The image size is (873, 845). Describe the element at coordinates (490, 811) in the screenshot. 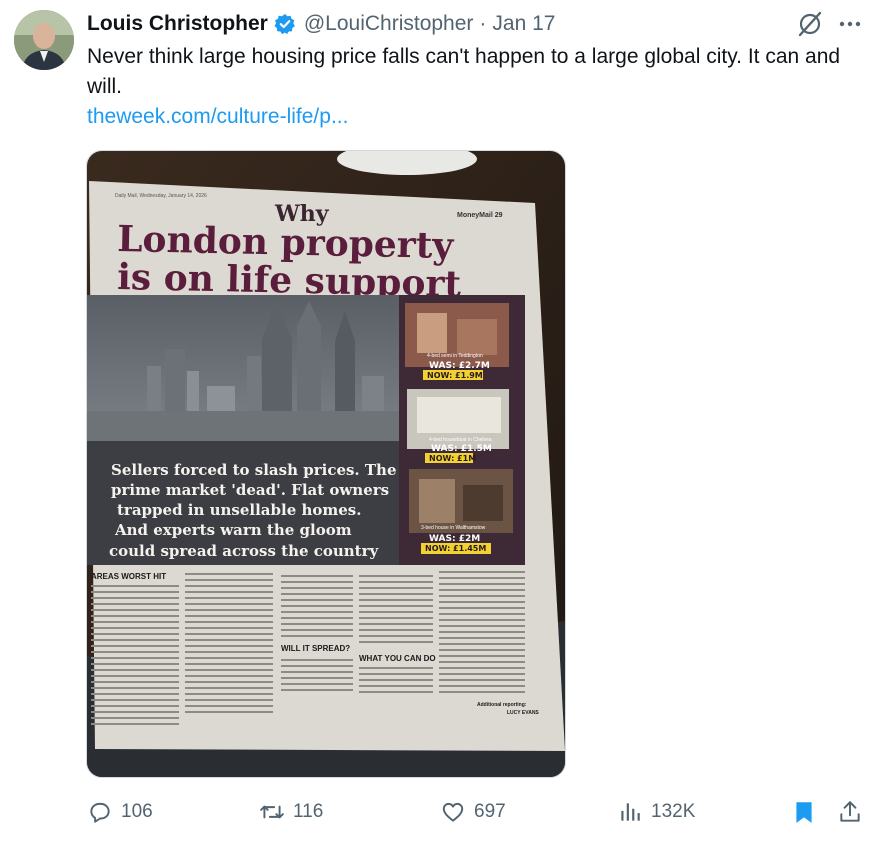

I see `like-count: 697` at that location.